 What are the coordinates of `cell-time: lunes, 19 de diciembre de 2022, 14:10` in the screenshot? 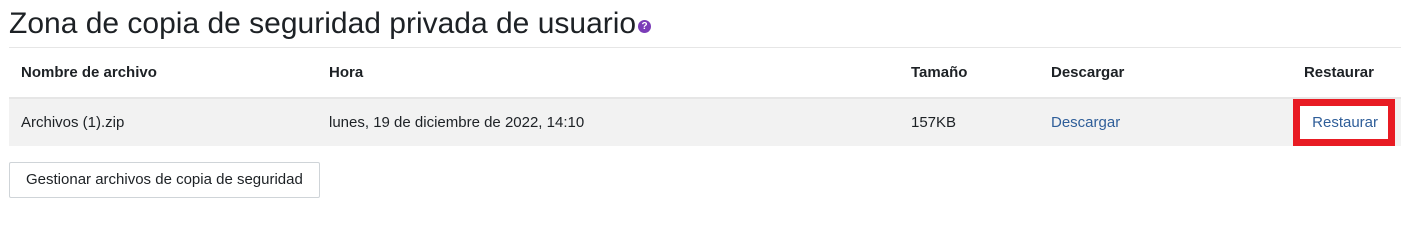 It's located at (457, 122).